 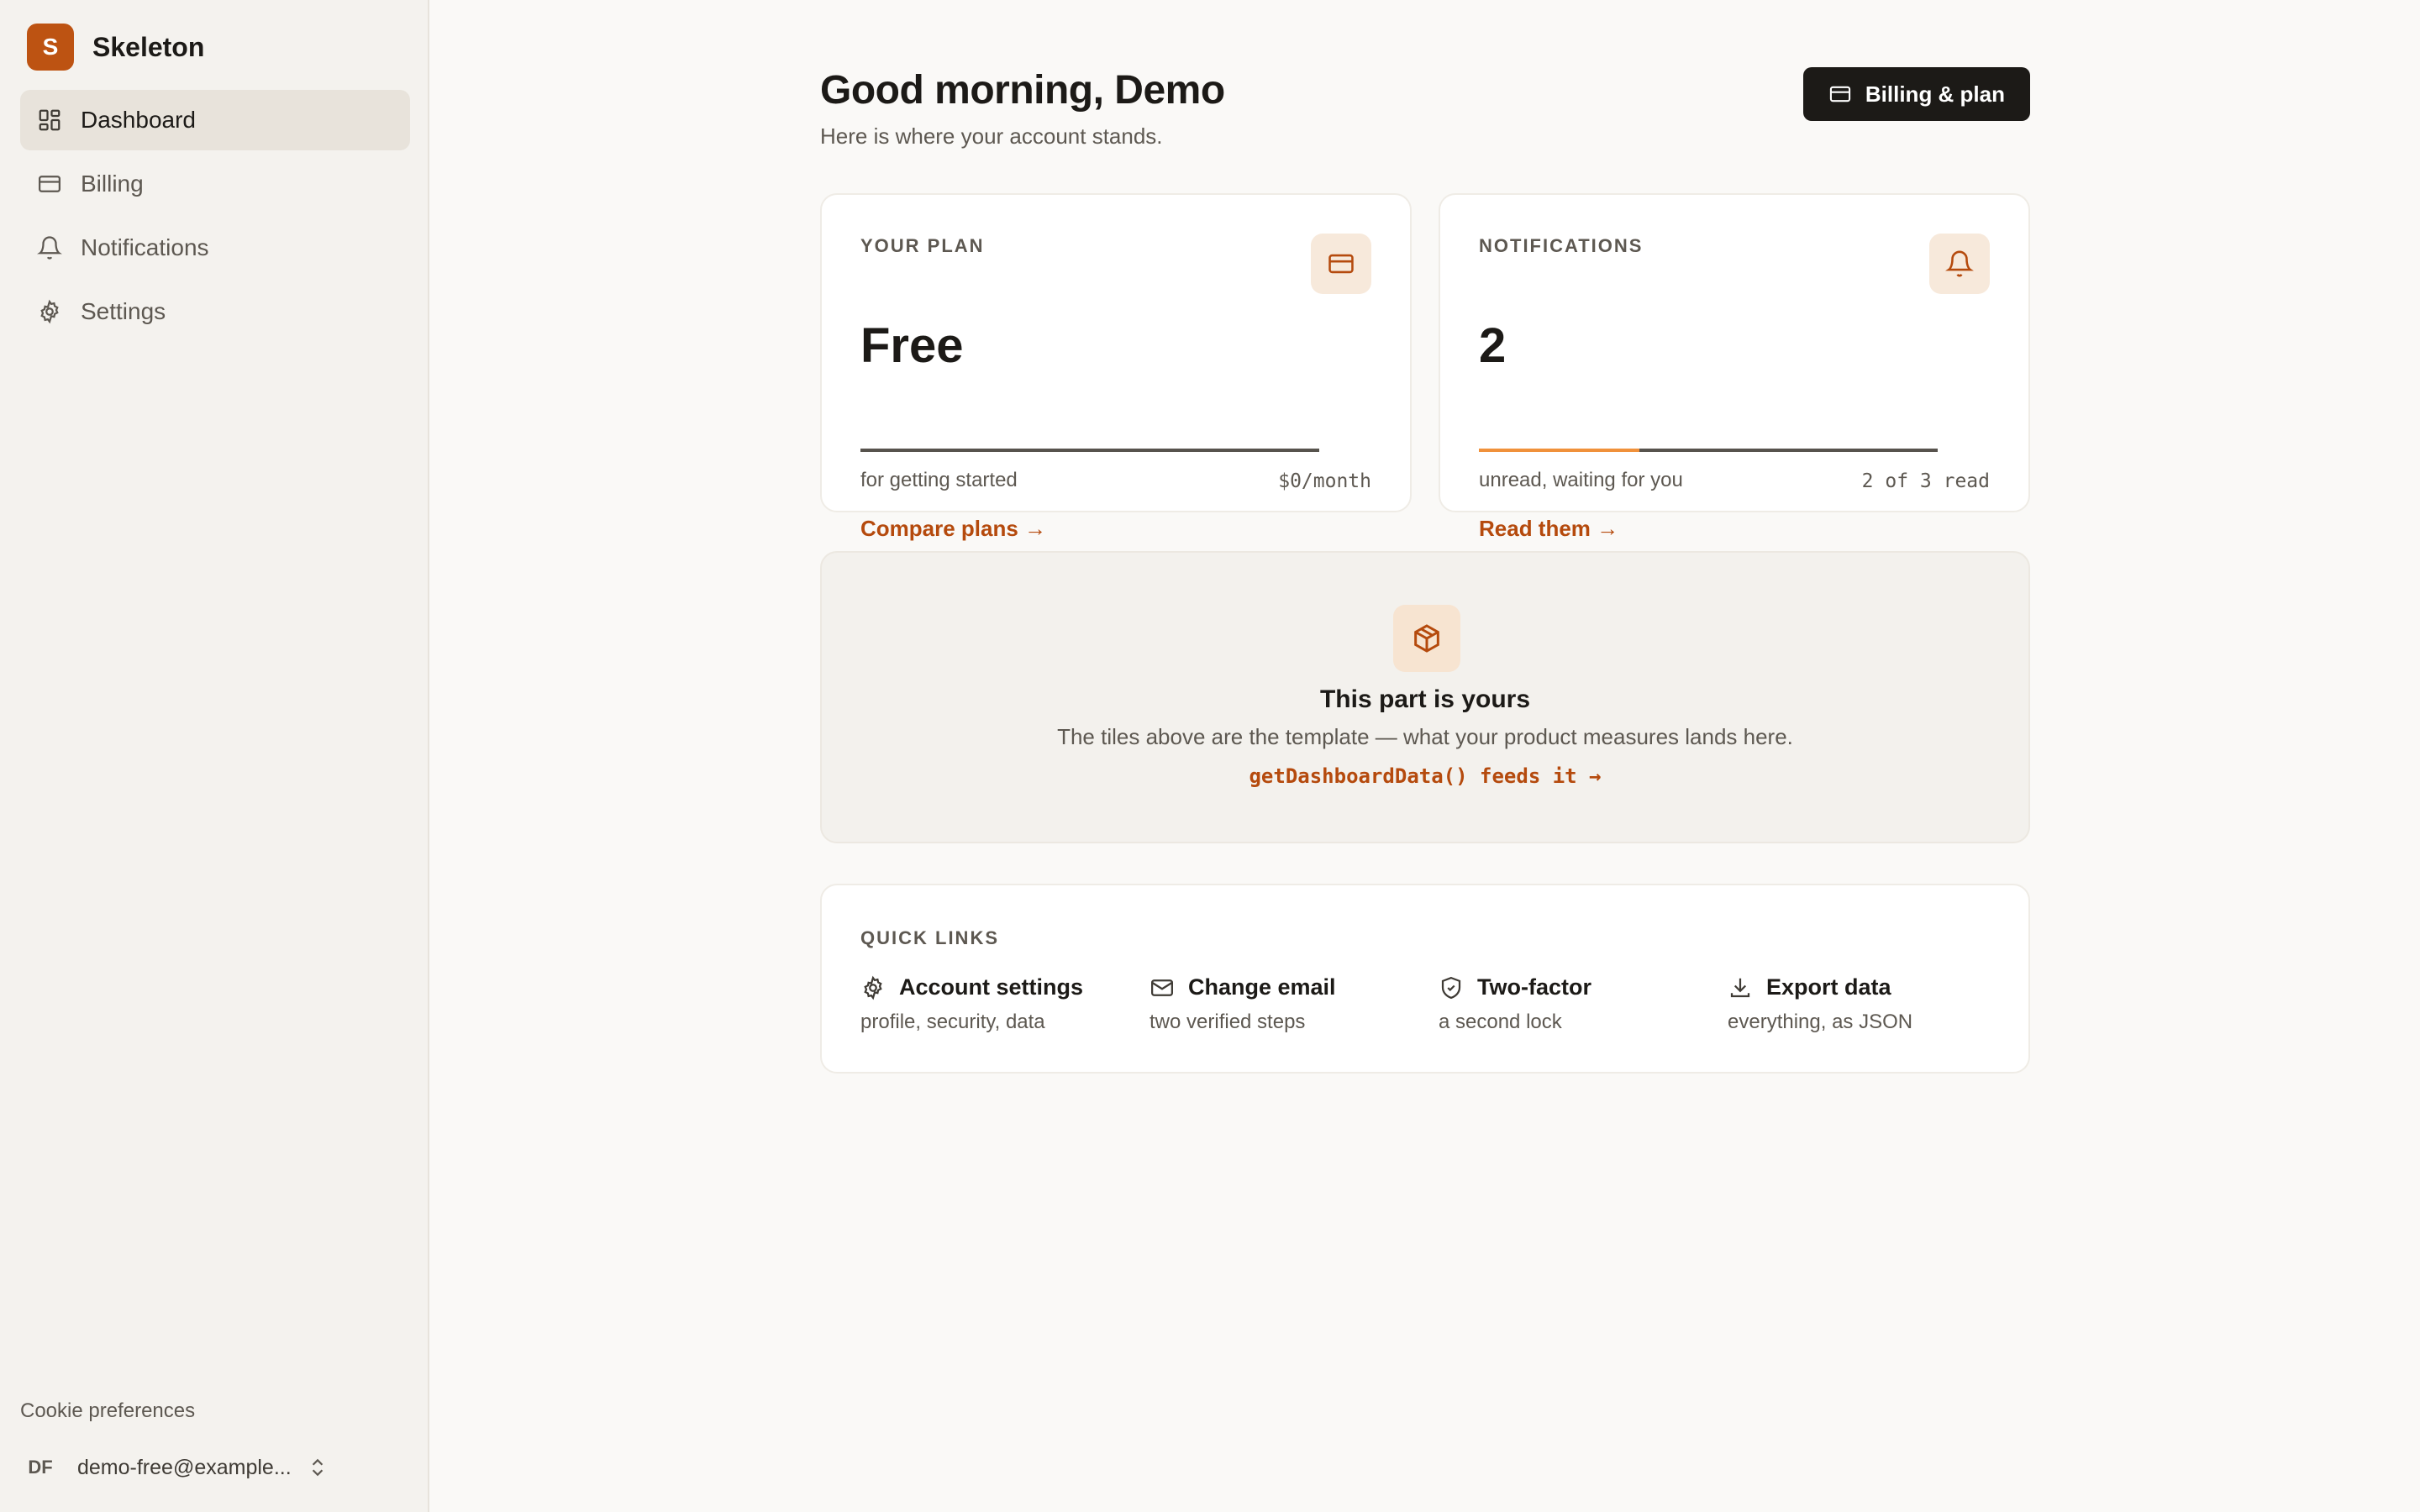 What do you see at coordinates (1577, 1004) in the screenshot?
I see `quick-link-two-factor: Two-factor a second lock` at bounding box center [1577, 1004].